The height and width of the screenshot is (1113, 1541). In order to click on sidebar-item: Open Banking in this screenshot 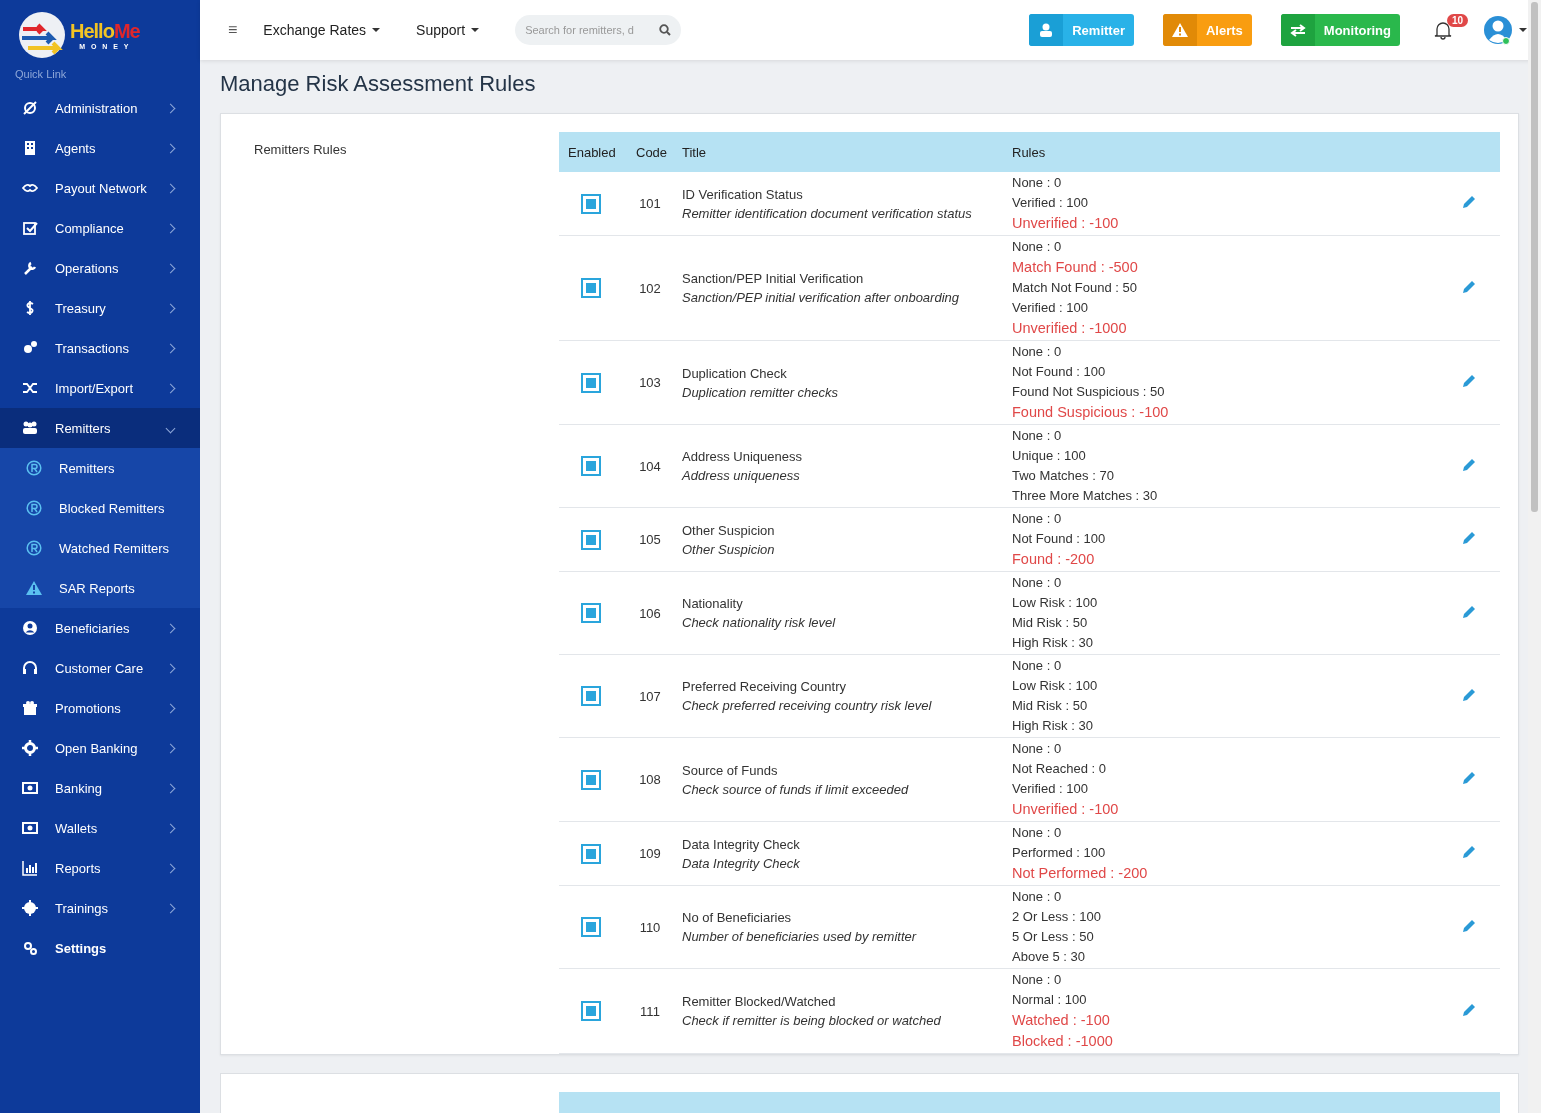, I will do `click(100, 748)`.